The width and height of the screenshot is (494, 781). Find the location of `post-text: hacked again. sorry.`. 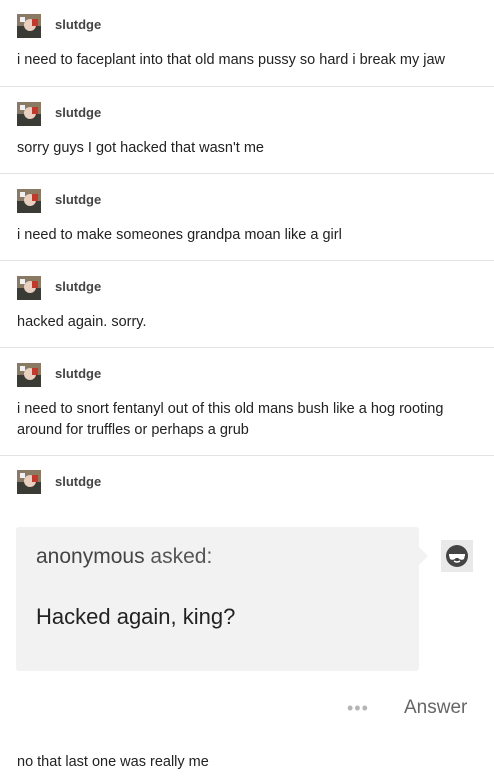

post-text: hacked again. sorry. is located at coordinates (82, 322).